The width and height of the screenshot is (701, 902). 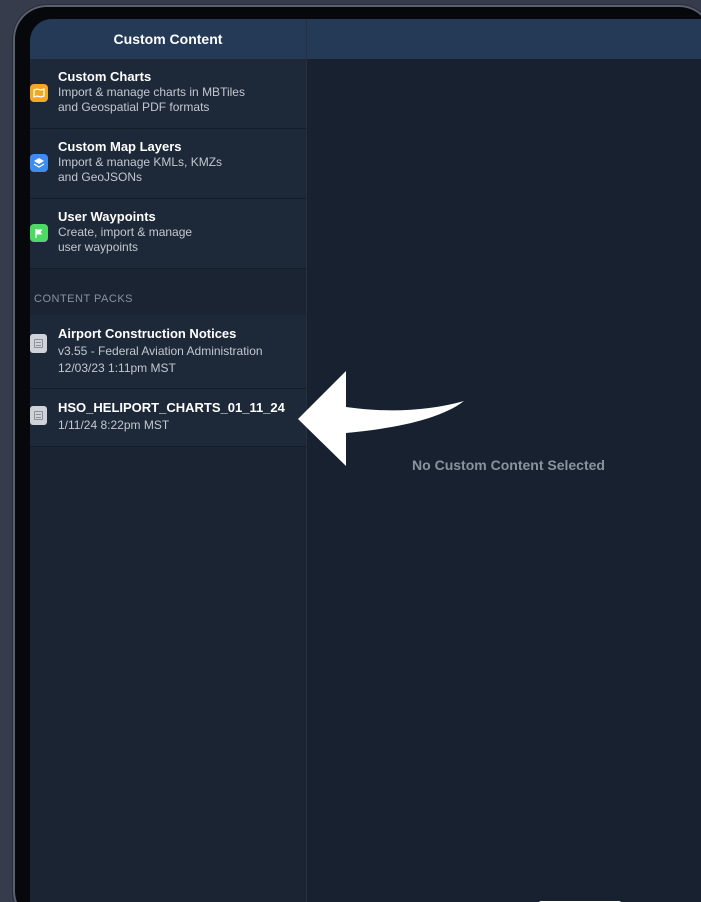 I want to click on layers-icon, so click(x=39, y=163).